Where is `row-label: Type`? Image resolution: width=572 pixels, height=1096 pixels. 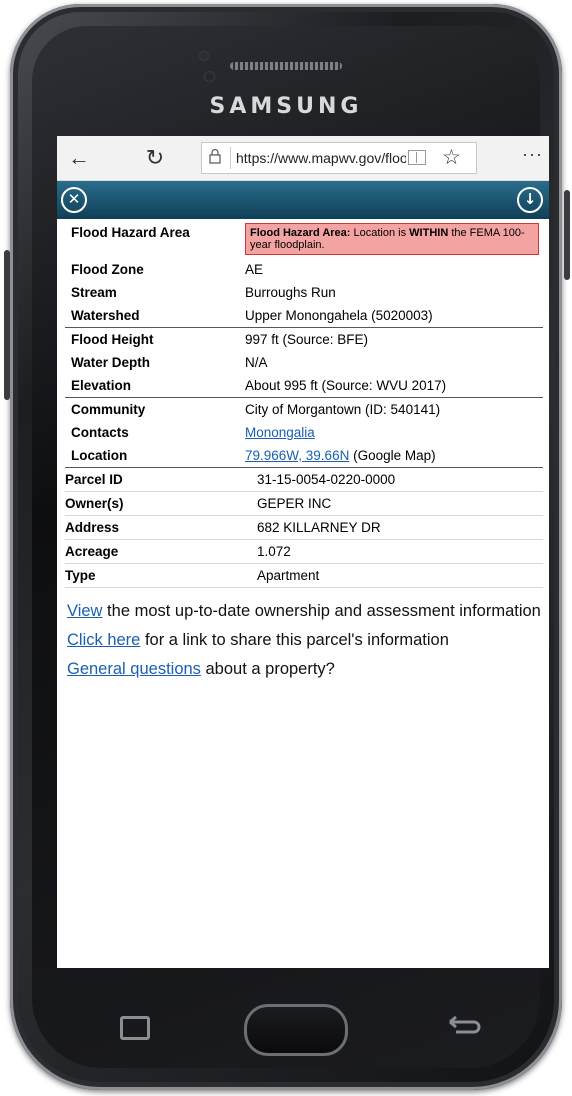
row-label: Type is located at coordinates (161, 575).